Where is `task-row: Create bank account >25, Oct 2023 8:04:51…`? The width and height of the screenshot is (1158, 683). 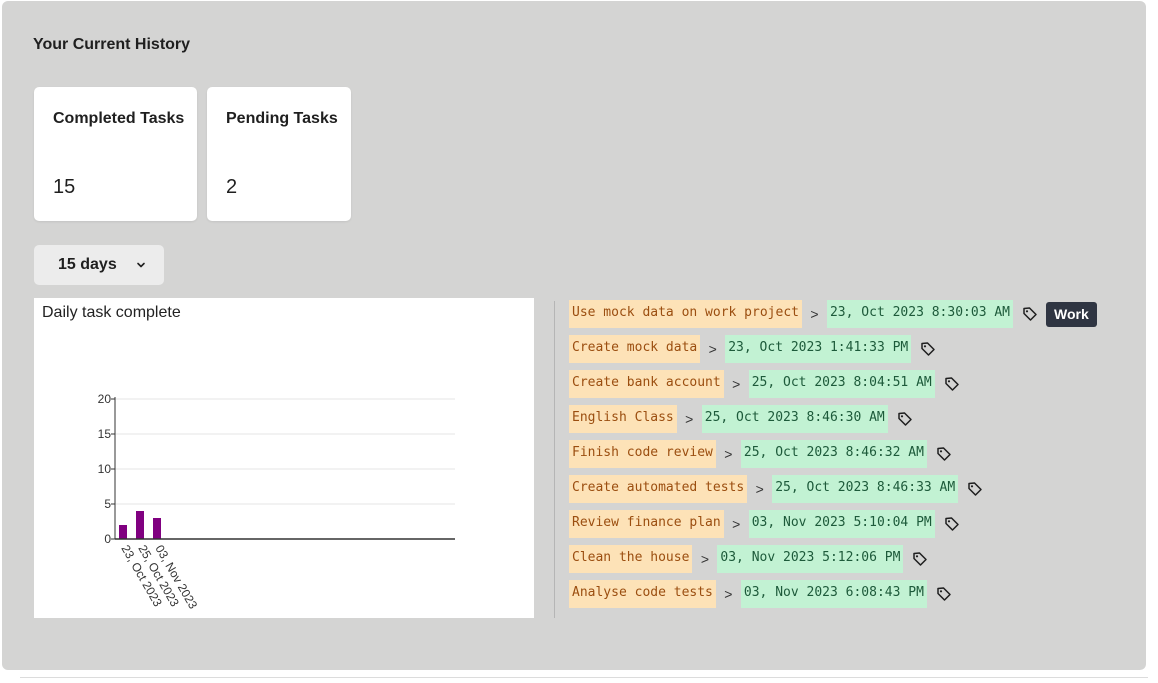
task-row: Create bank account >25, Oct 2023 8:04:51… is located at coordinates (764, 384).